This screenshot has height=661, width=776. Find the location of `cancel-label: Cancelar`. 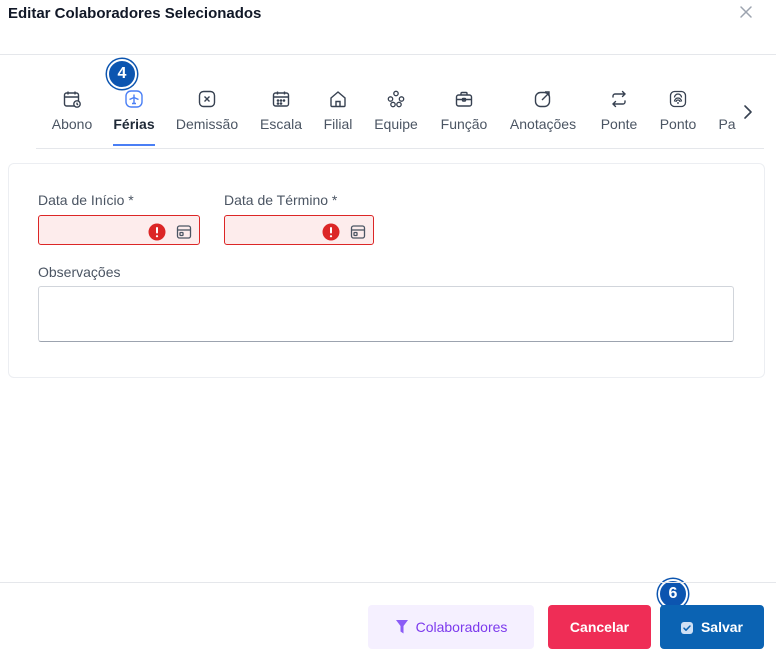

cancel-label: Cancelar is located at coordinates (599, 627).